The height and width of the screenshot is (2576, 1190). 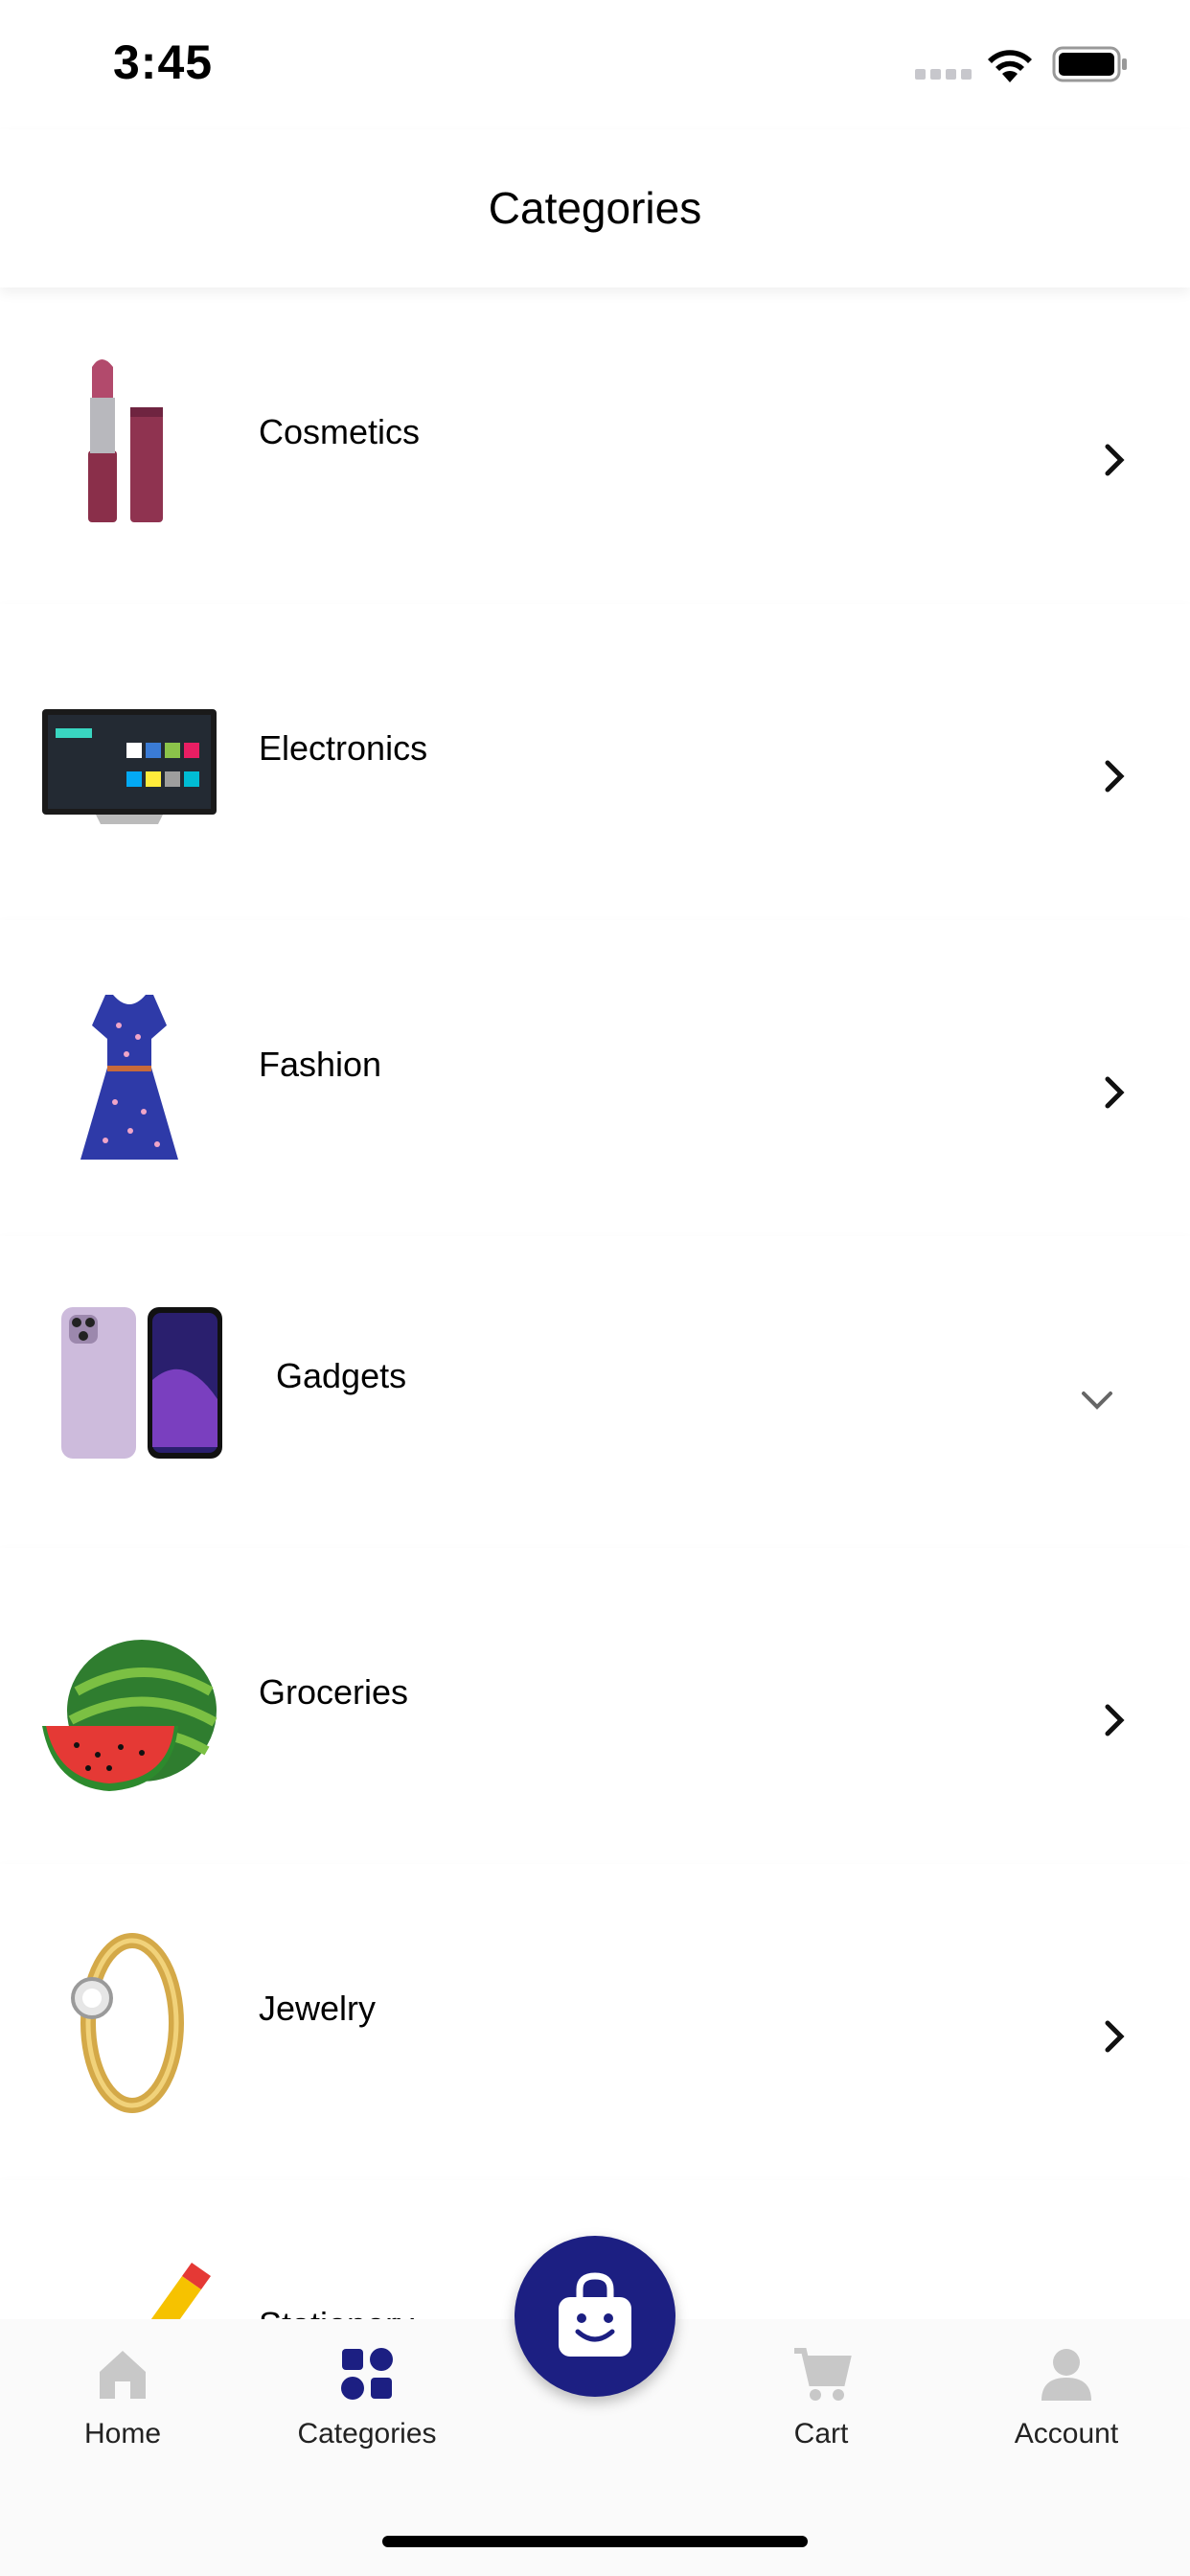 What do you see at coordinates (595, 2541) in the screenshot?
I see `home-indicator` at bounding box center [595, 2541].